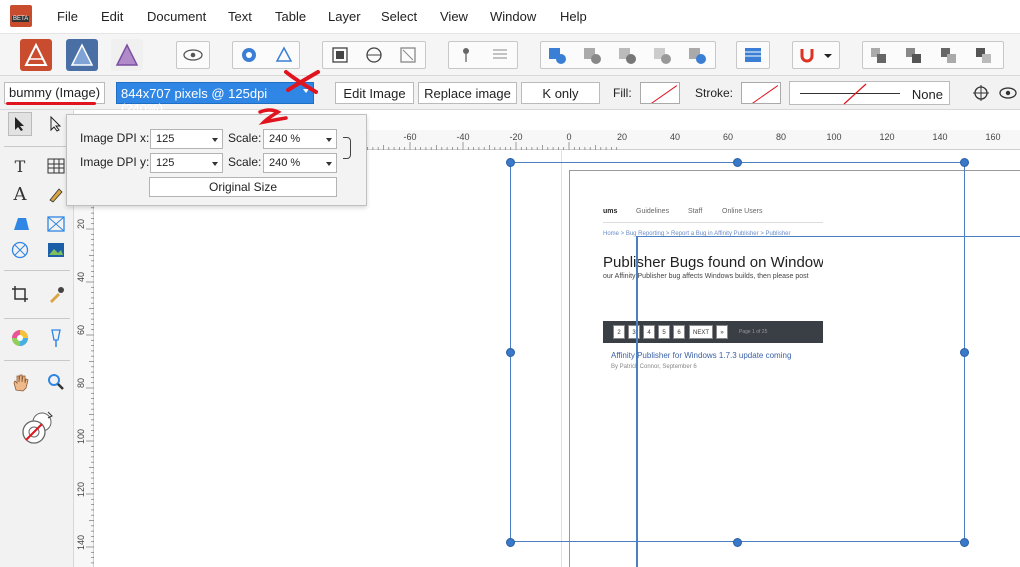  Describe the element at coordinates (84, 358) in the screenshot. I see `vertical-ruler: 20 40 60 80 100 120 140` at that location.